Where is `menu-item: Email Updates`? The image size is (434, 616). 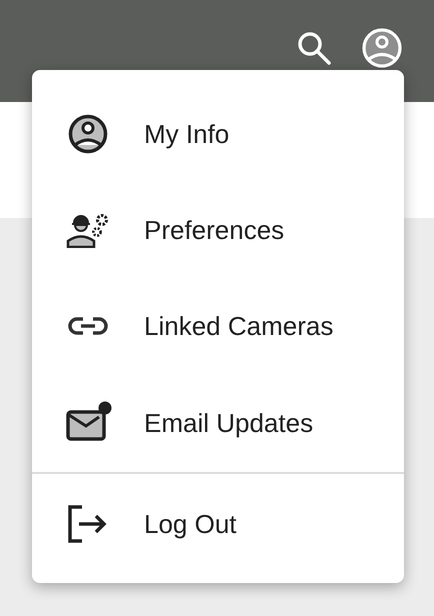 menu-item: Email Updates is located at coordinates (218, 423).